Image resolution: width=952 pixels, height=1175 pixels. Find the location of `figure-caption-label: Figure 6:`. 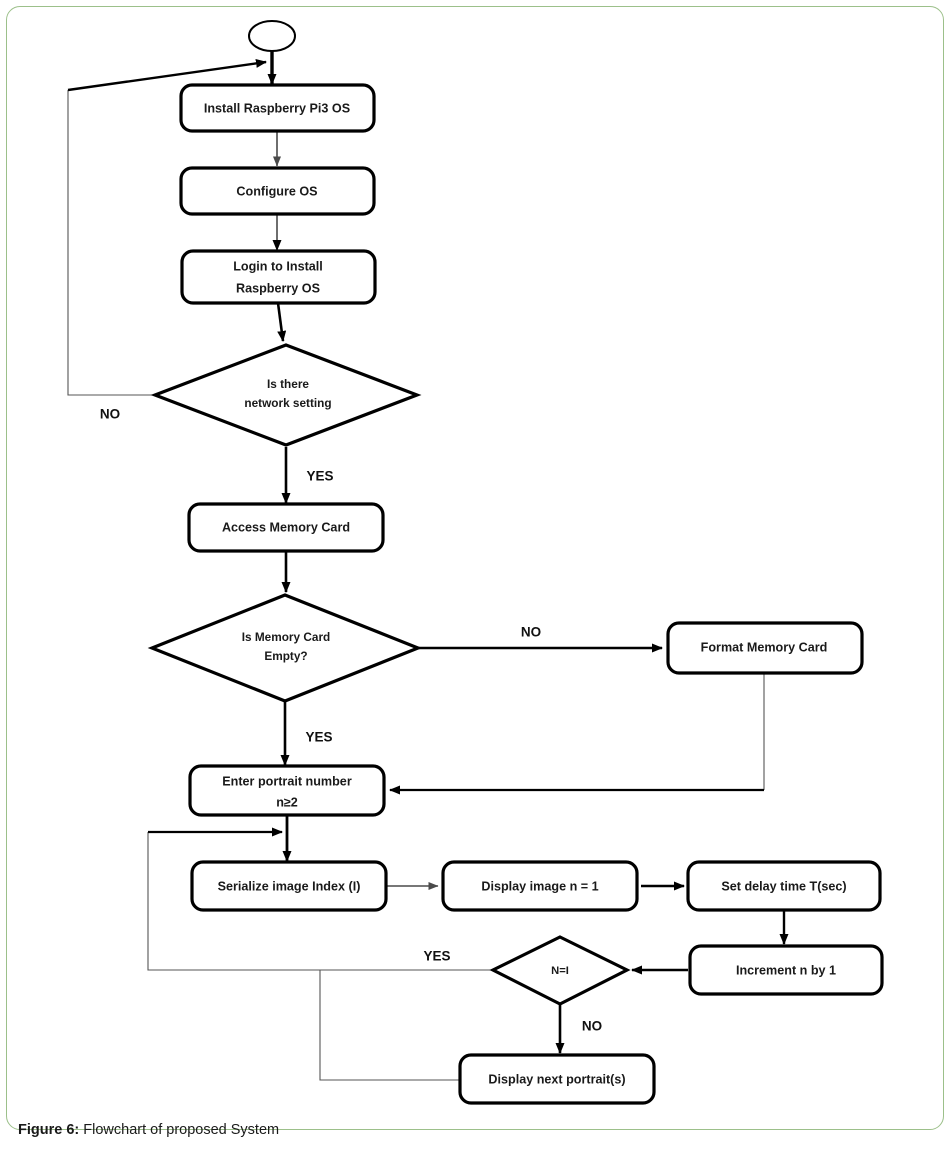

figure-caption-label: Figure 6: is located at coordinates (49, 1130).